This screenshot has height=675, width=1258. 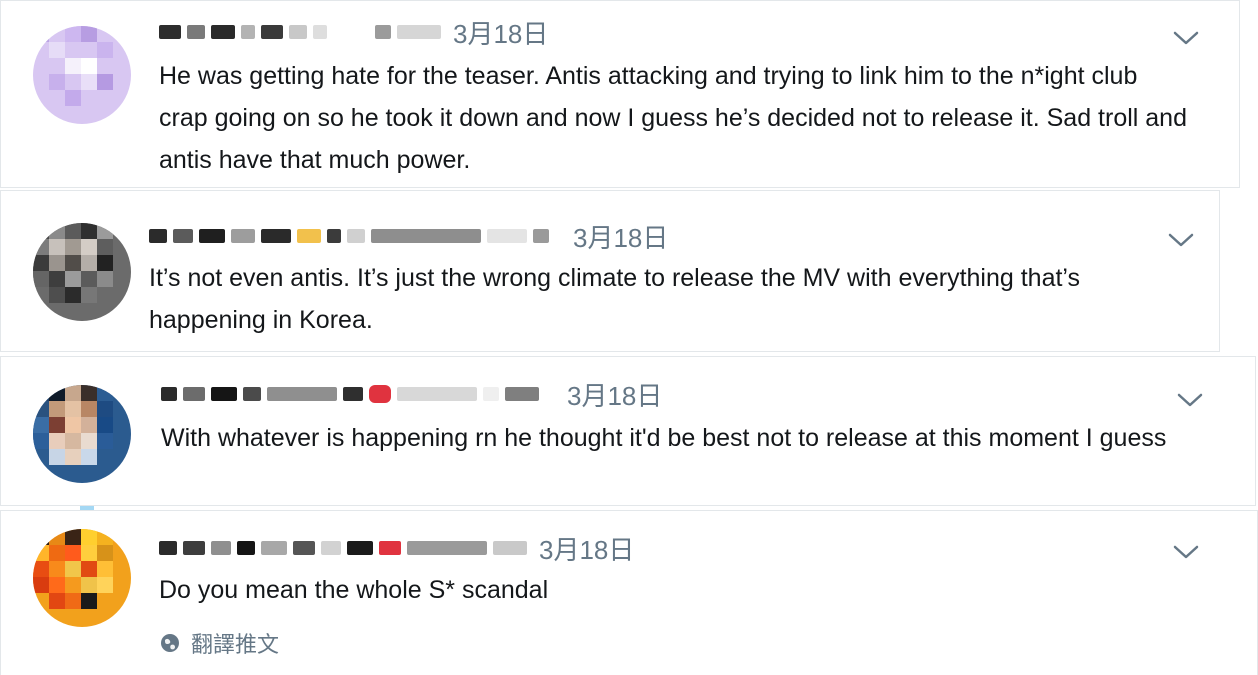 I want to click on translate-tweet-link: 翻譯推文, so click(x=219, y=643).